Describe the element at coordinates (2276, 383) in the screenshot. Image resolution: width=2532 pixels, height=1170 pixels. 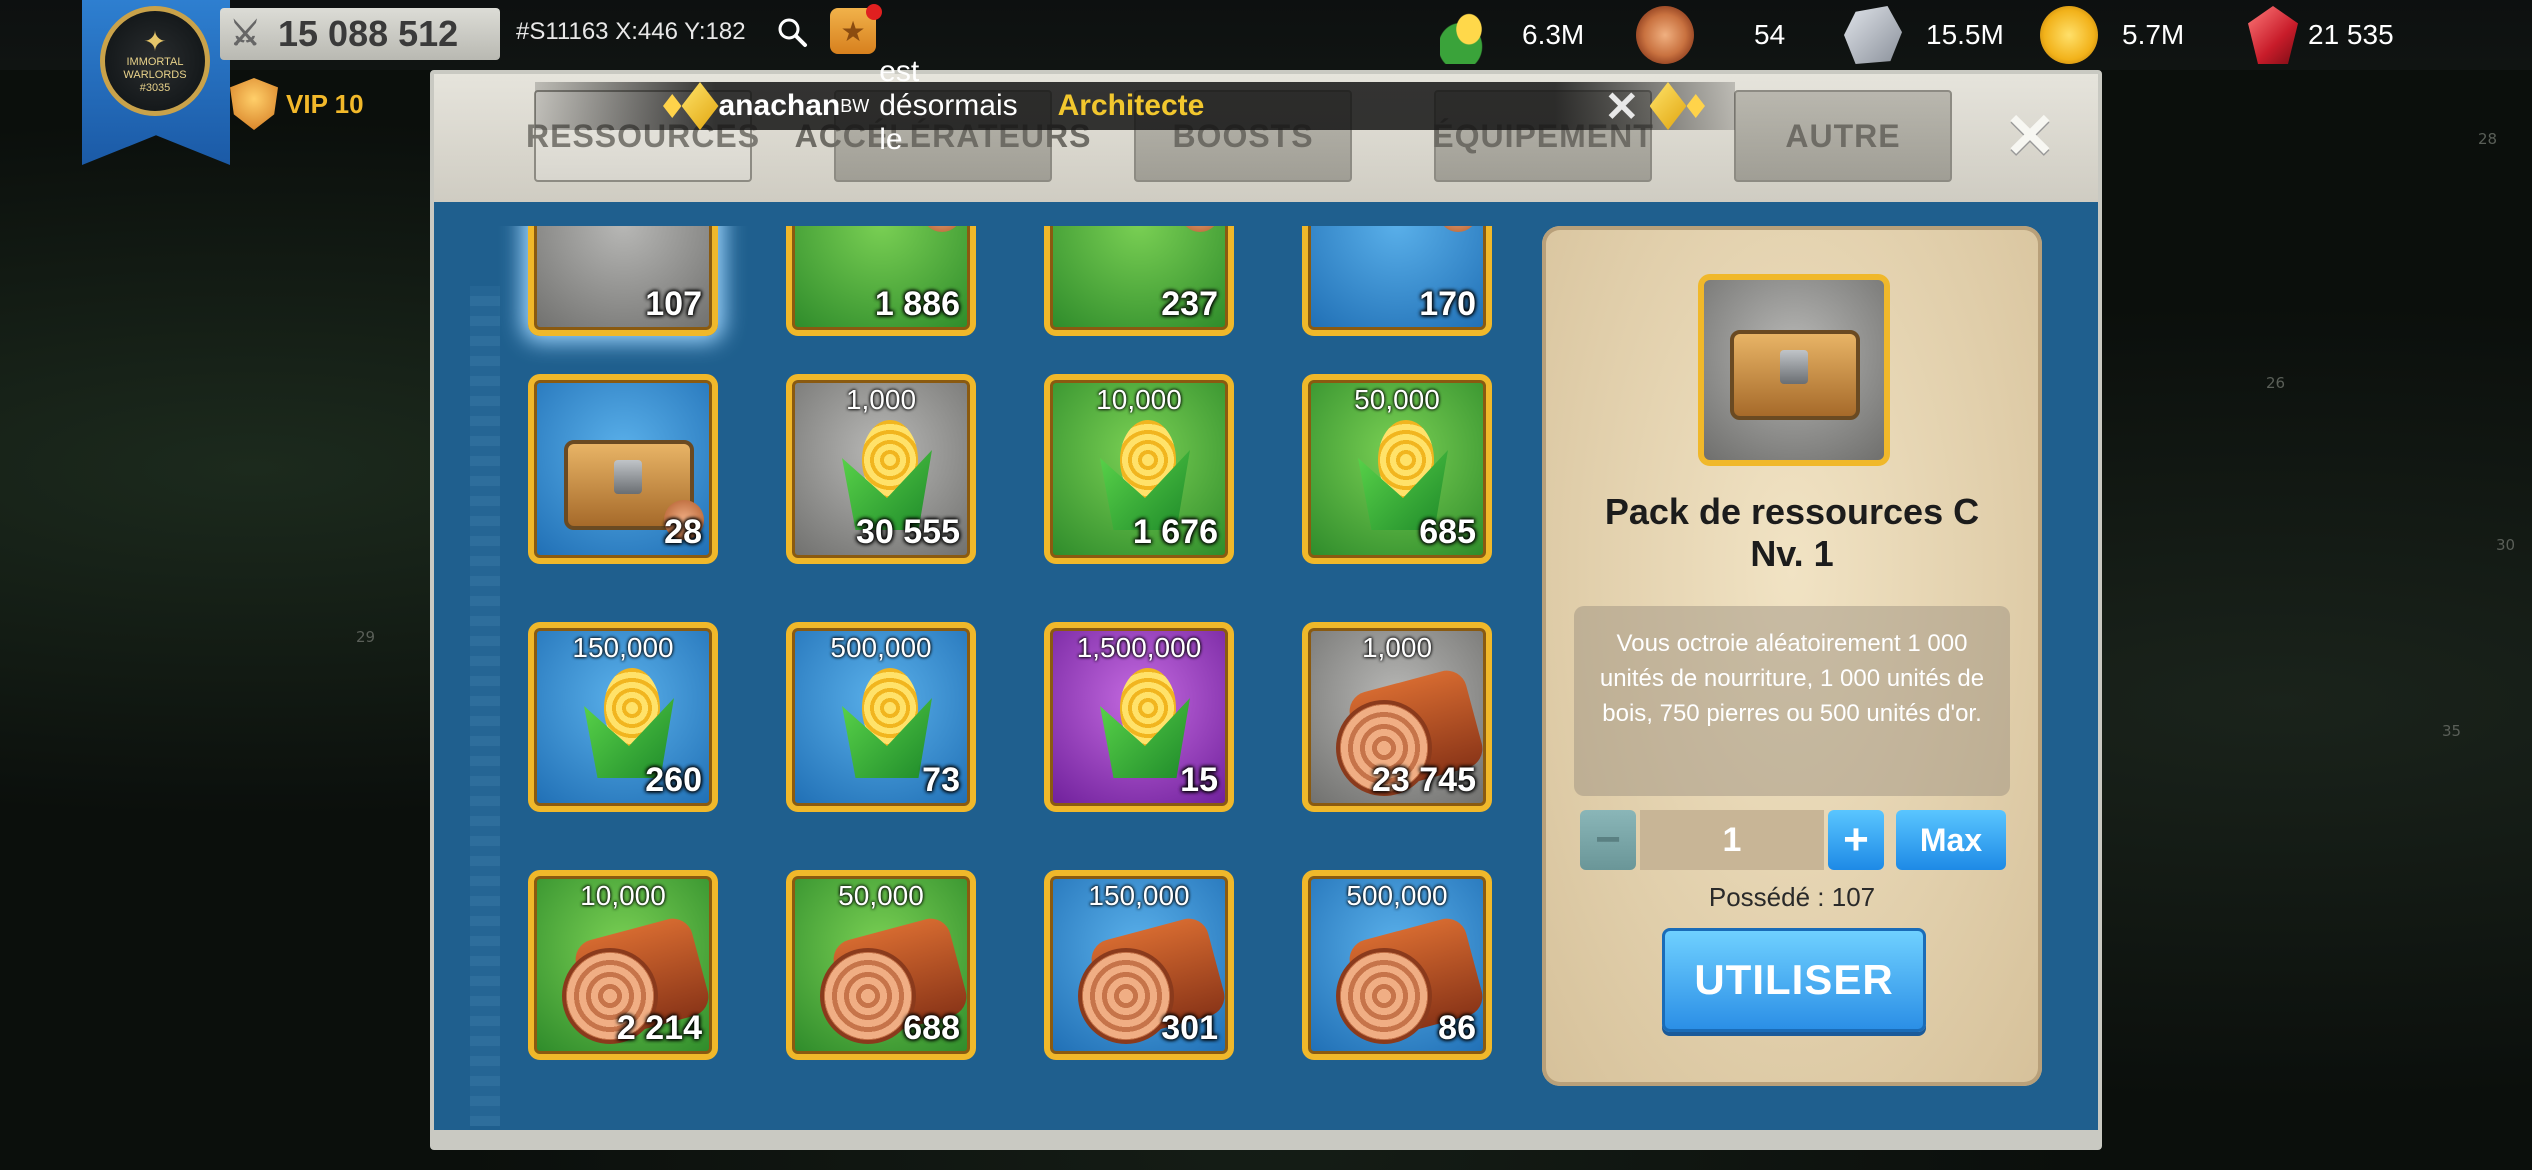
I see `map-tile-number: 26` at that location.